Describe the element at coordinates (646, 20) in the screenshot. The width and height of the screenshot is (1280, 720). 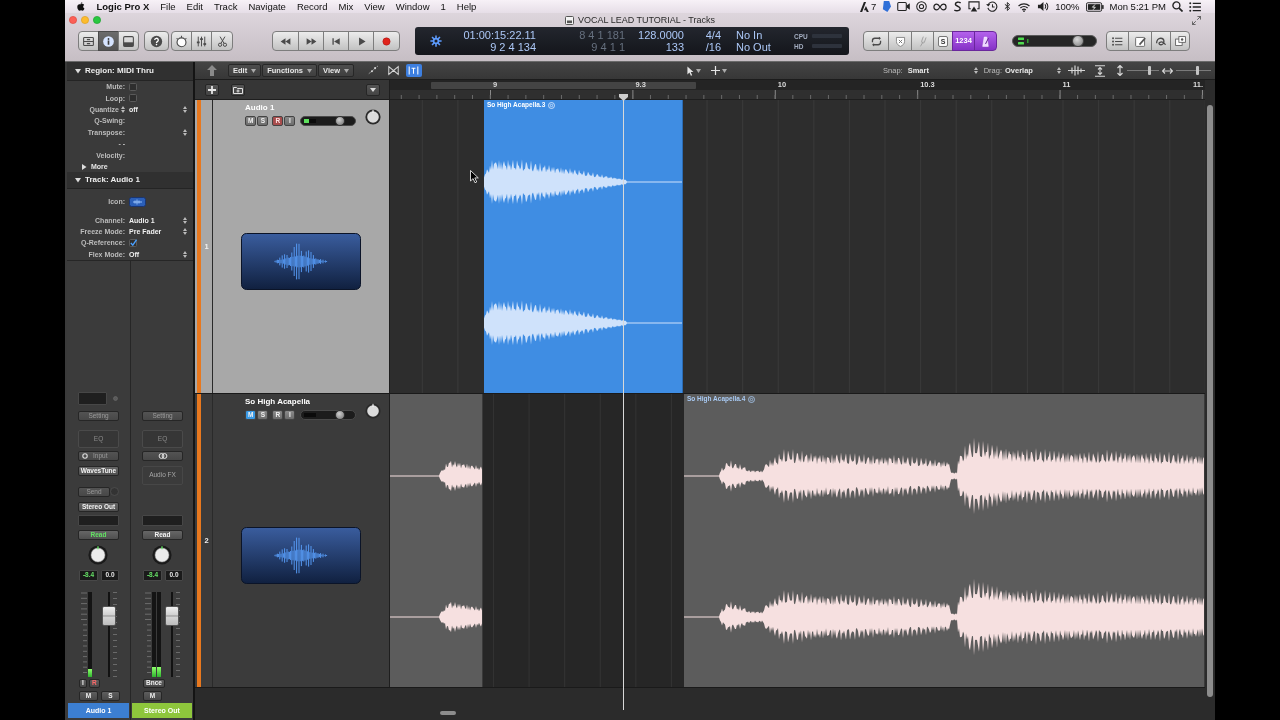
I see `window-title: VOCAL LEAD TUTORIAL - Tracks` at that location.